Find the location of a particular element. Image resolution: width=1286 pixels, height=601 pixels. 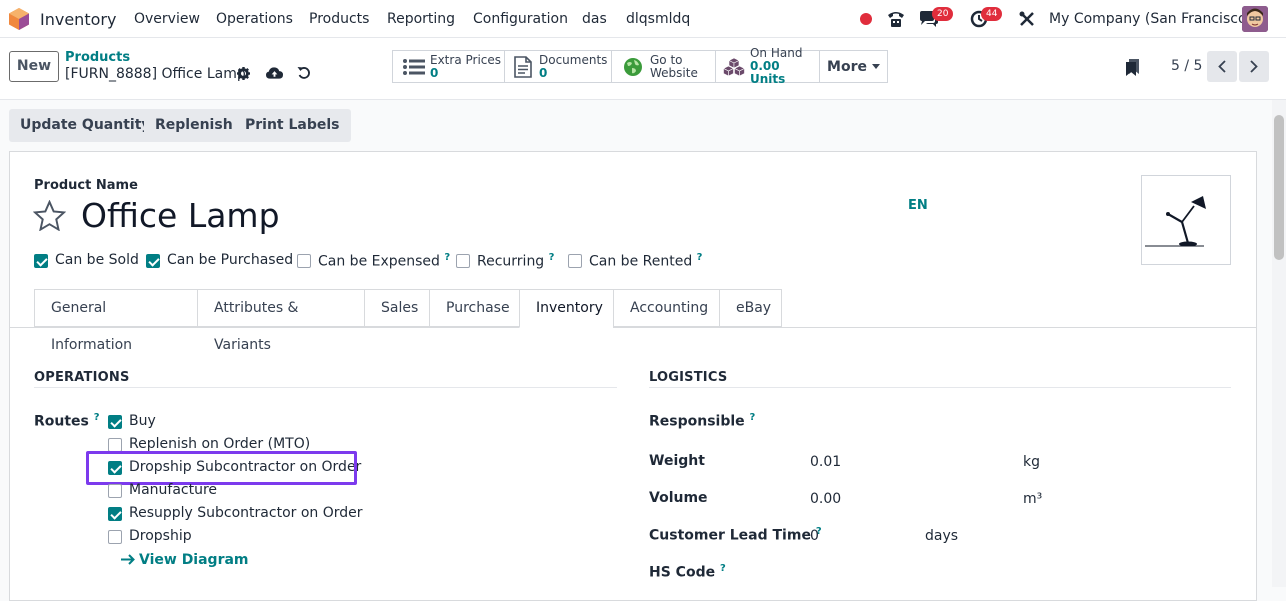

company-switcher: My Company (San Francisco) is located at coordinates (1150, 19).